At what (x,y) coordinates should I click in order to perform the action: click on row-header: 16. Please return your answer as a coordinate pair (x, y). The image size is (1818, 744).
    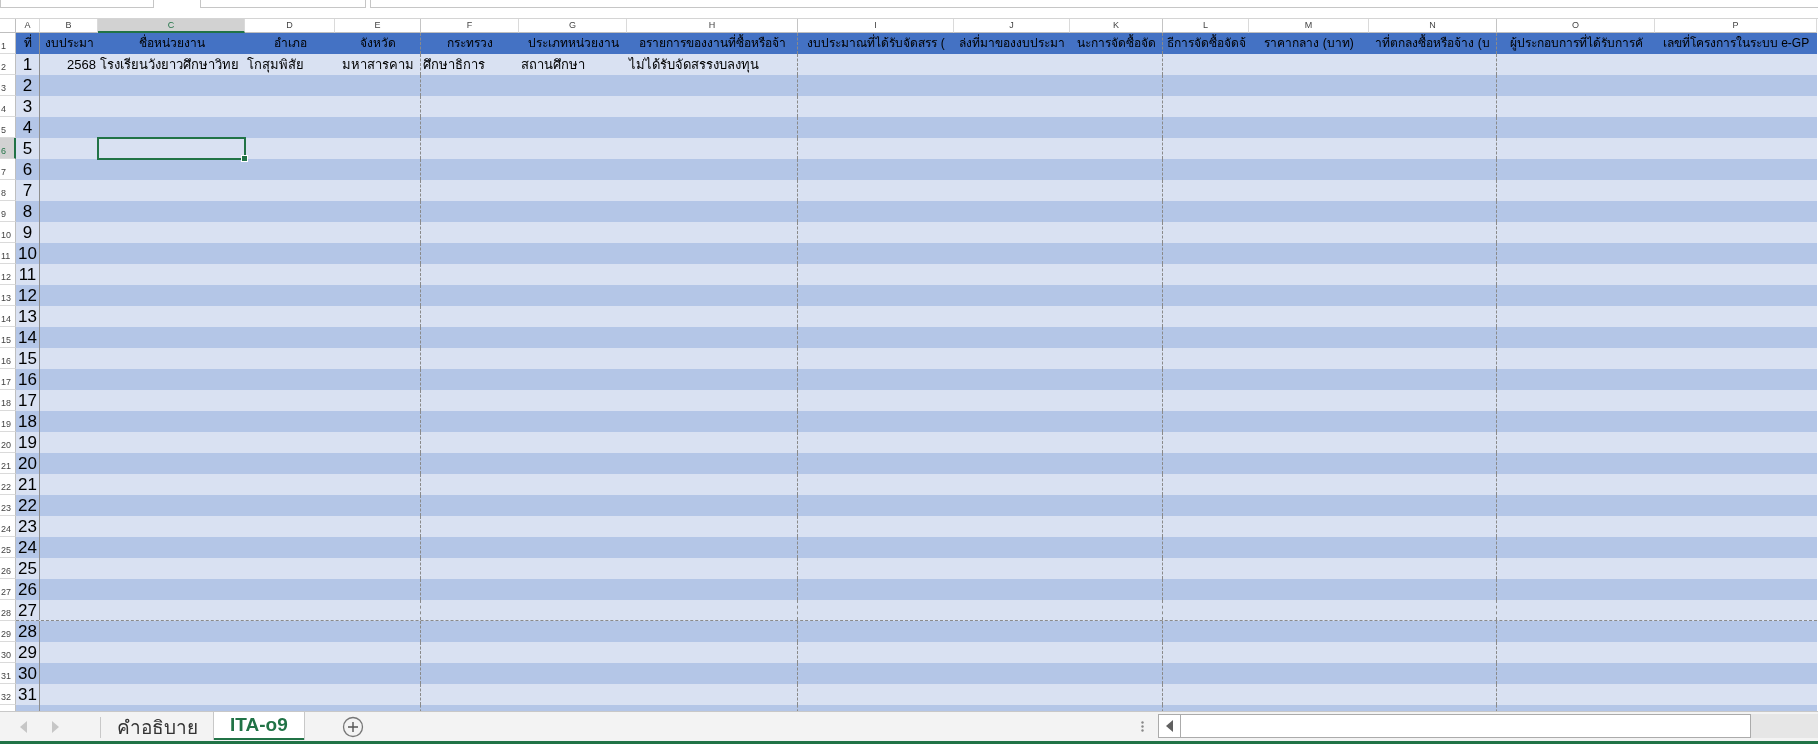
    Looking at the image, I should click on (8, 358).